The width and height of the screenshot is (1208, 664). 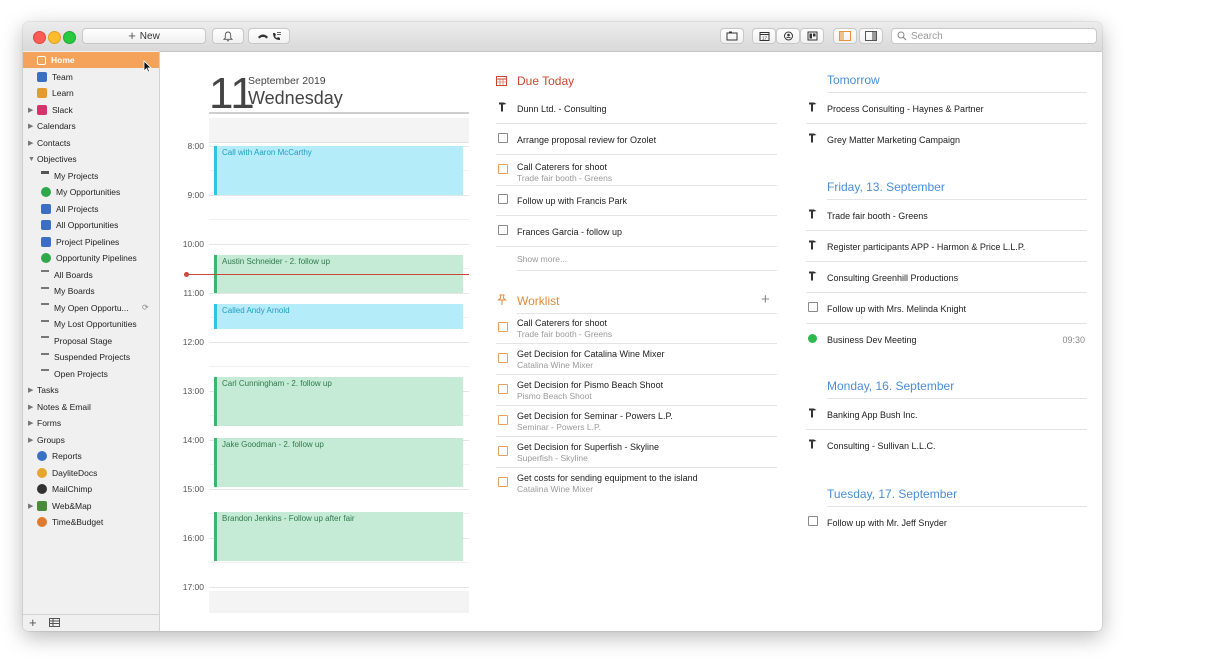 I want to click on zoom-window-button, so click(x=69, y=37).